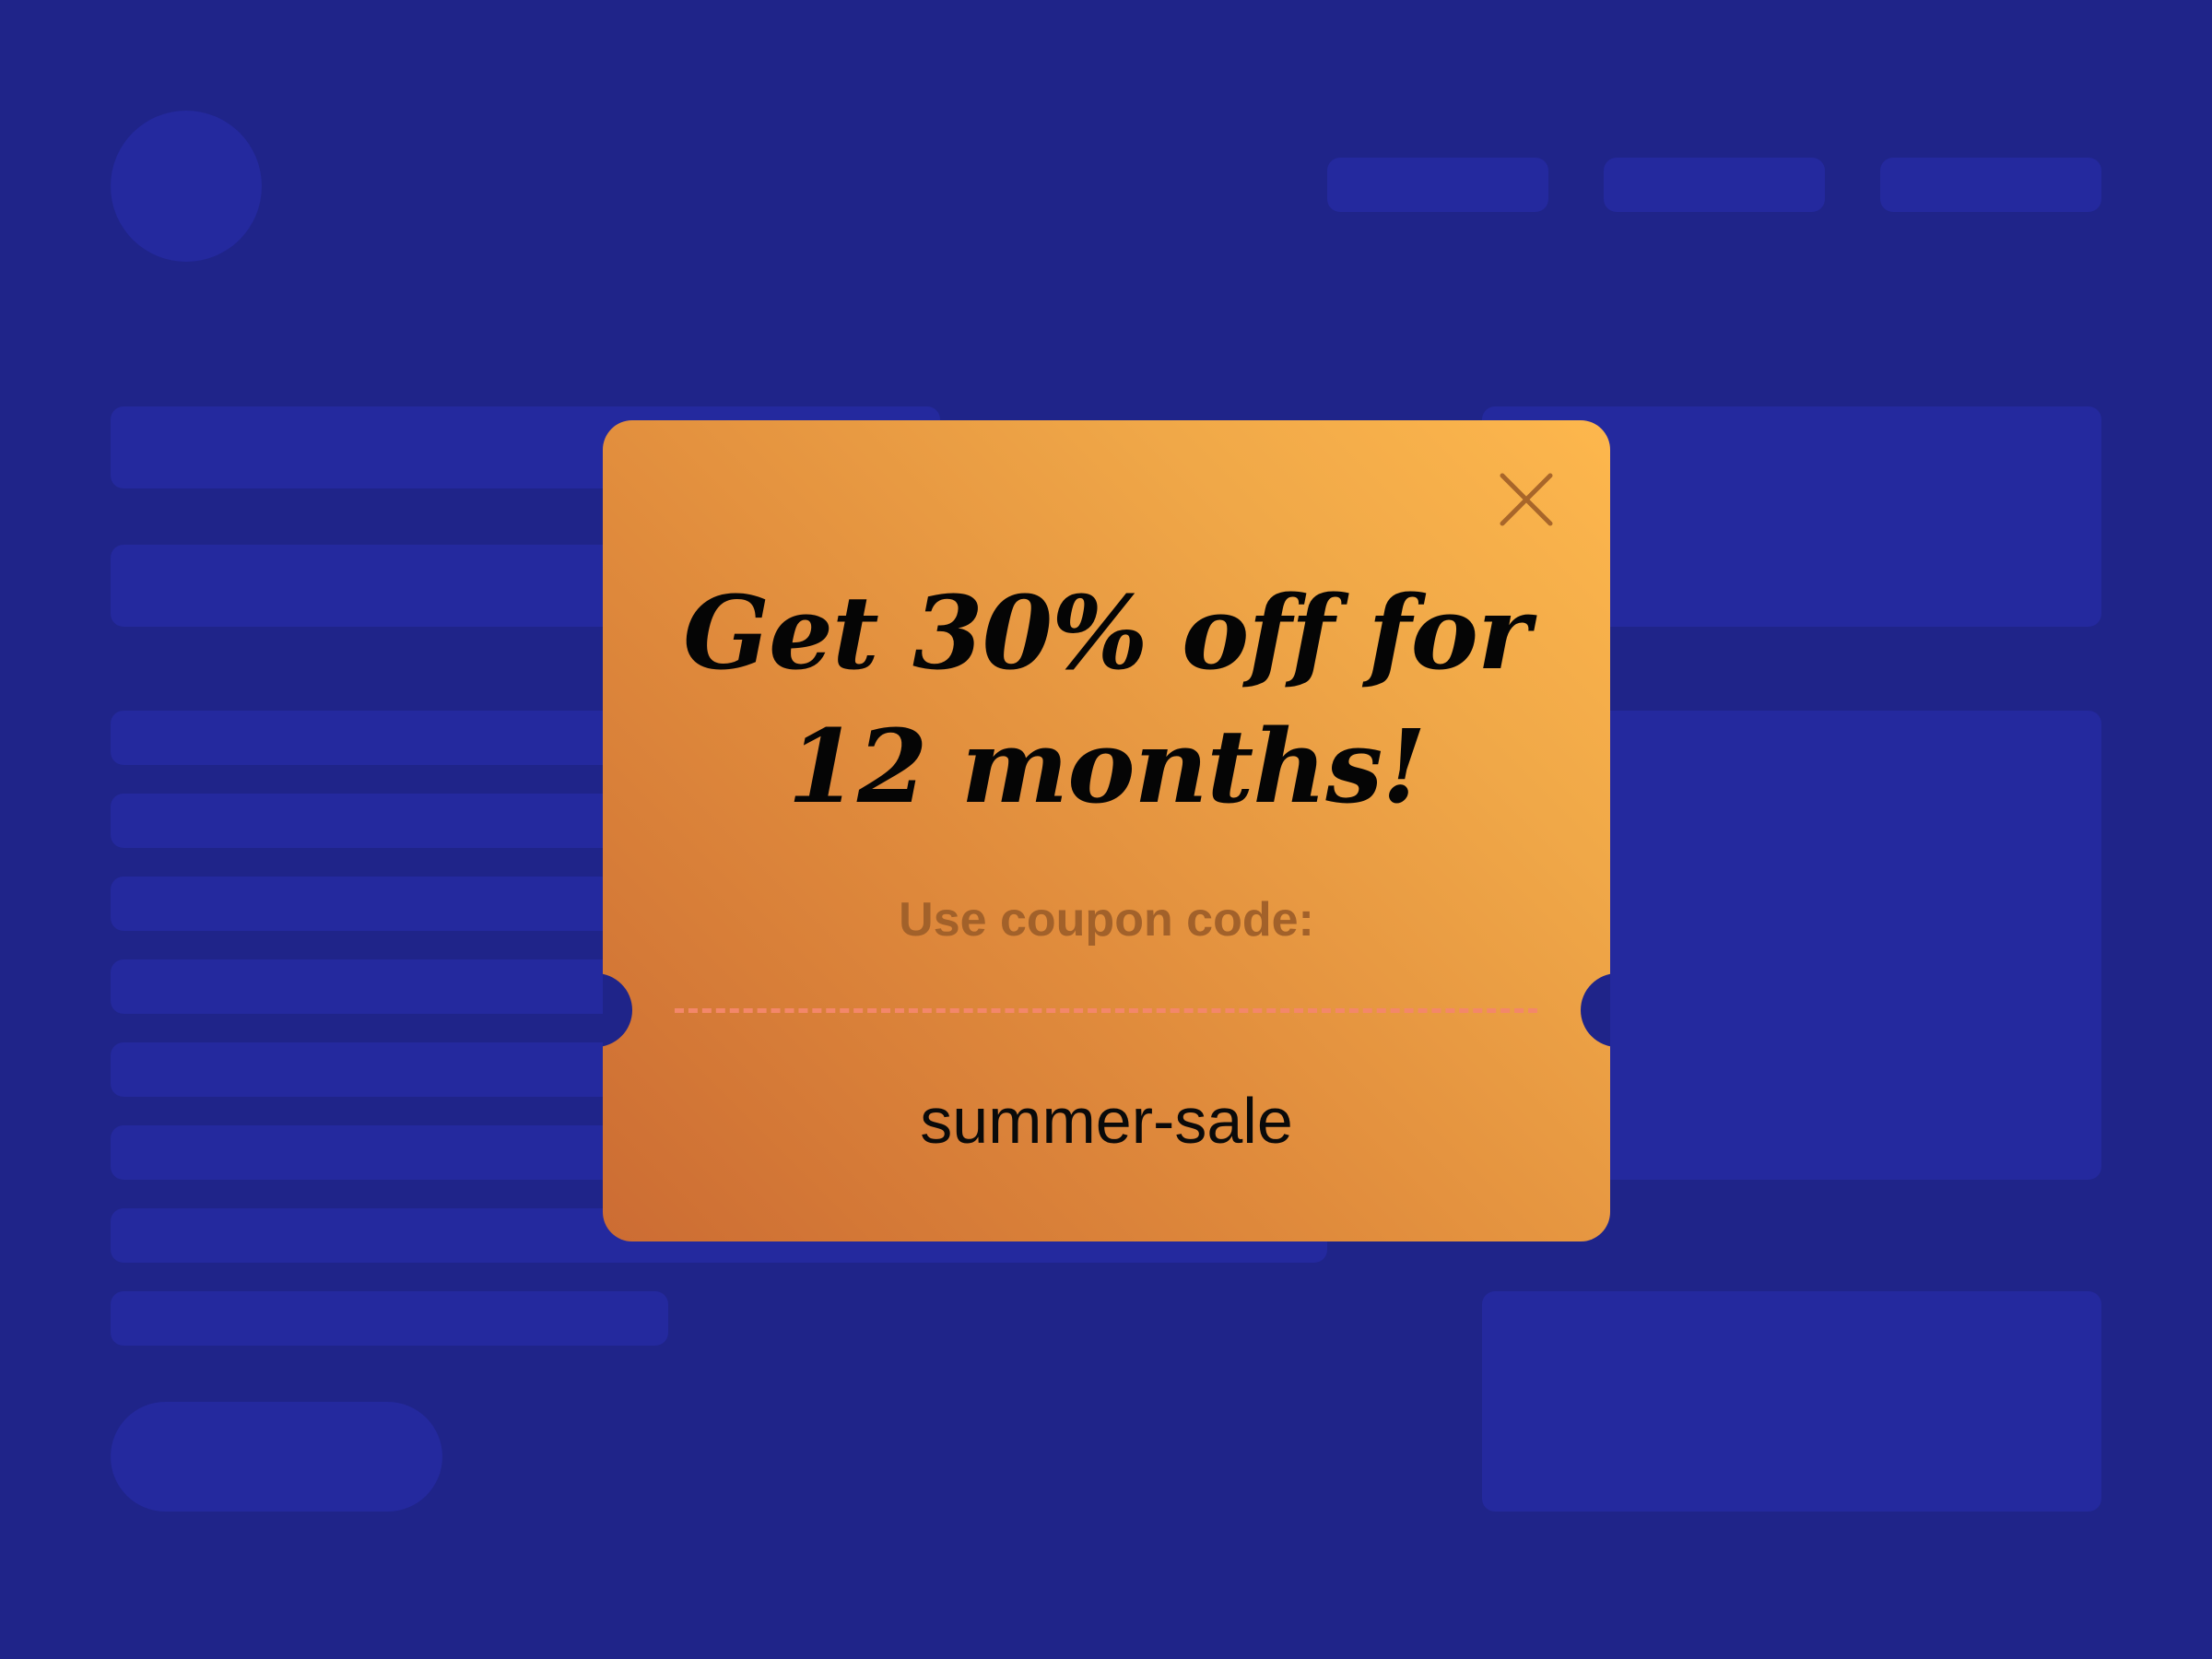 The width and height of the screenshot is (2212, 1659). I want to click on close-button, so click(1526, 499).